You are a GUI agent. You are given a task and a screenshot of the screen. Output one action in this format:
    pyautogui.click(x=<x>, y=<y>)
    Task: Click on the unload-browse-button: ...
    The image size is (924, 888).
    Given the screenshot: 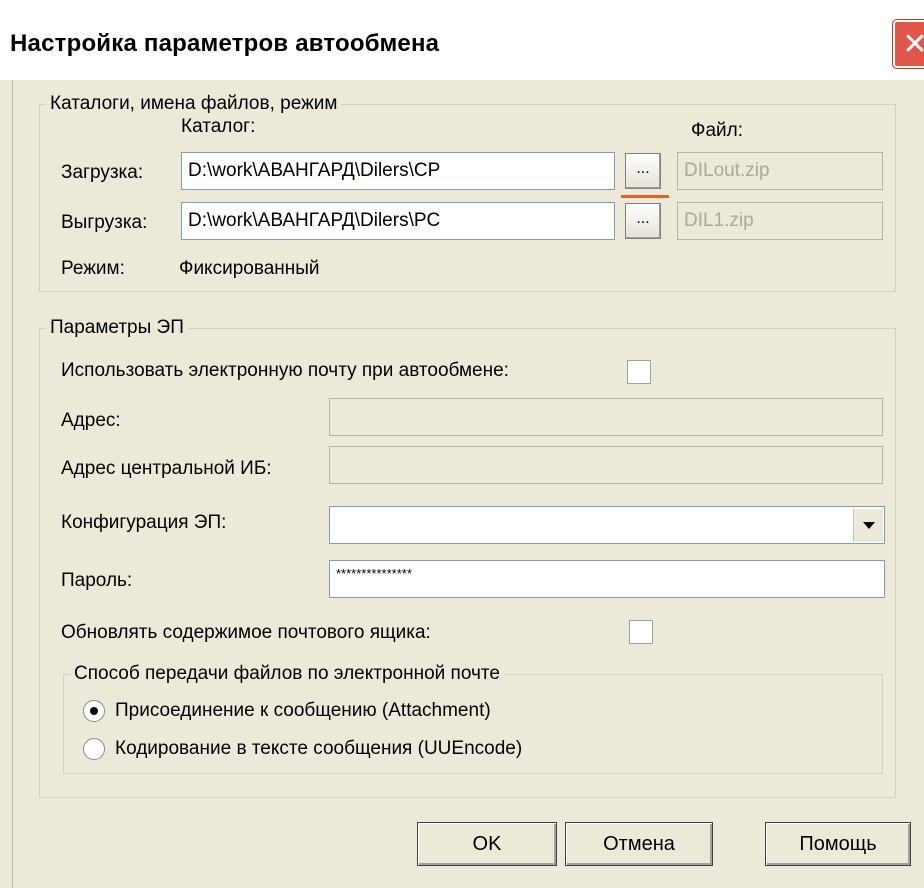 What is the action you would take?
    pyautogui.click(x=643, y=221)
    